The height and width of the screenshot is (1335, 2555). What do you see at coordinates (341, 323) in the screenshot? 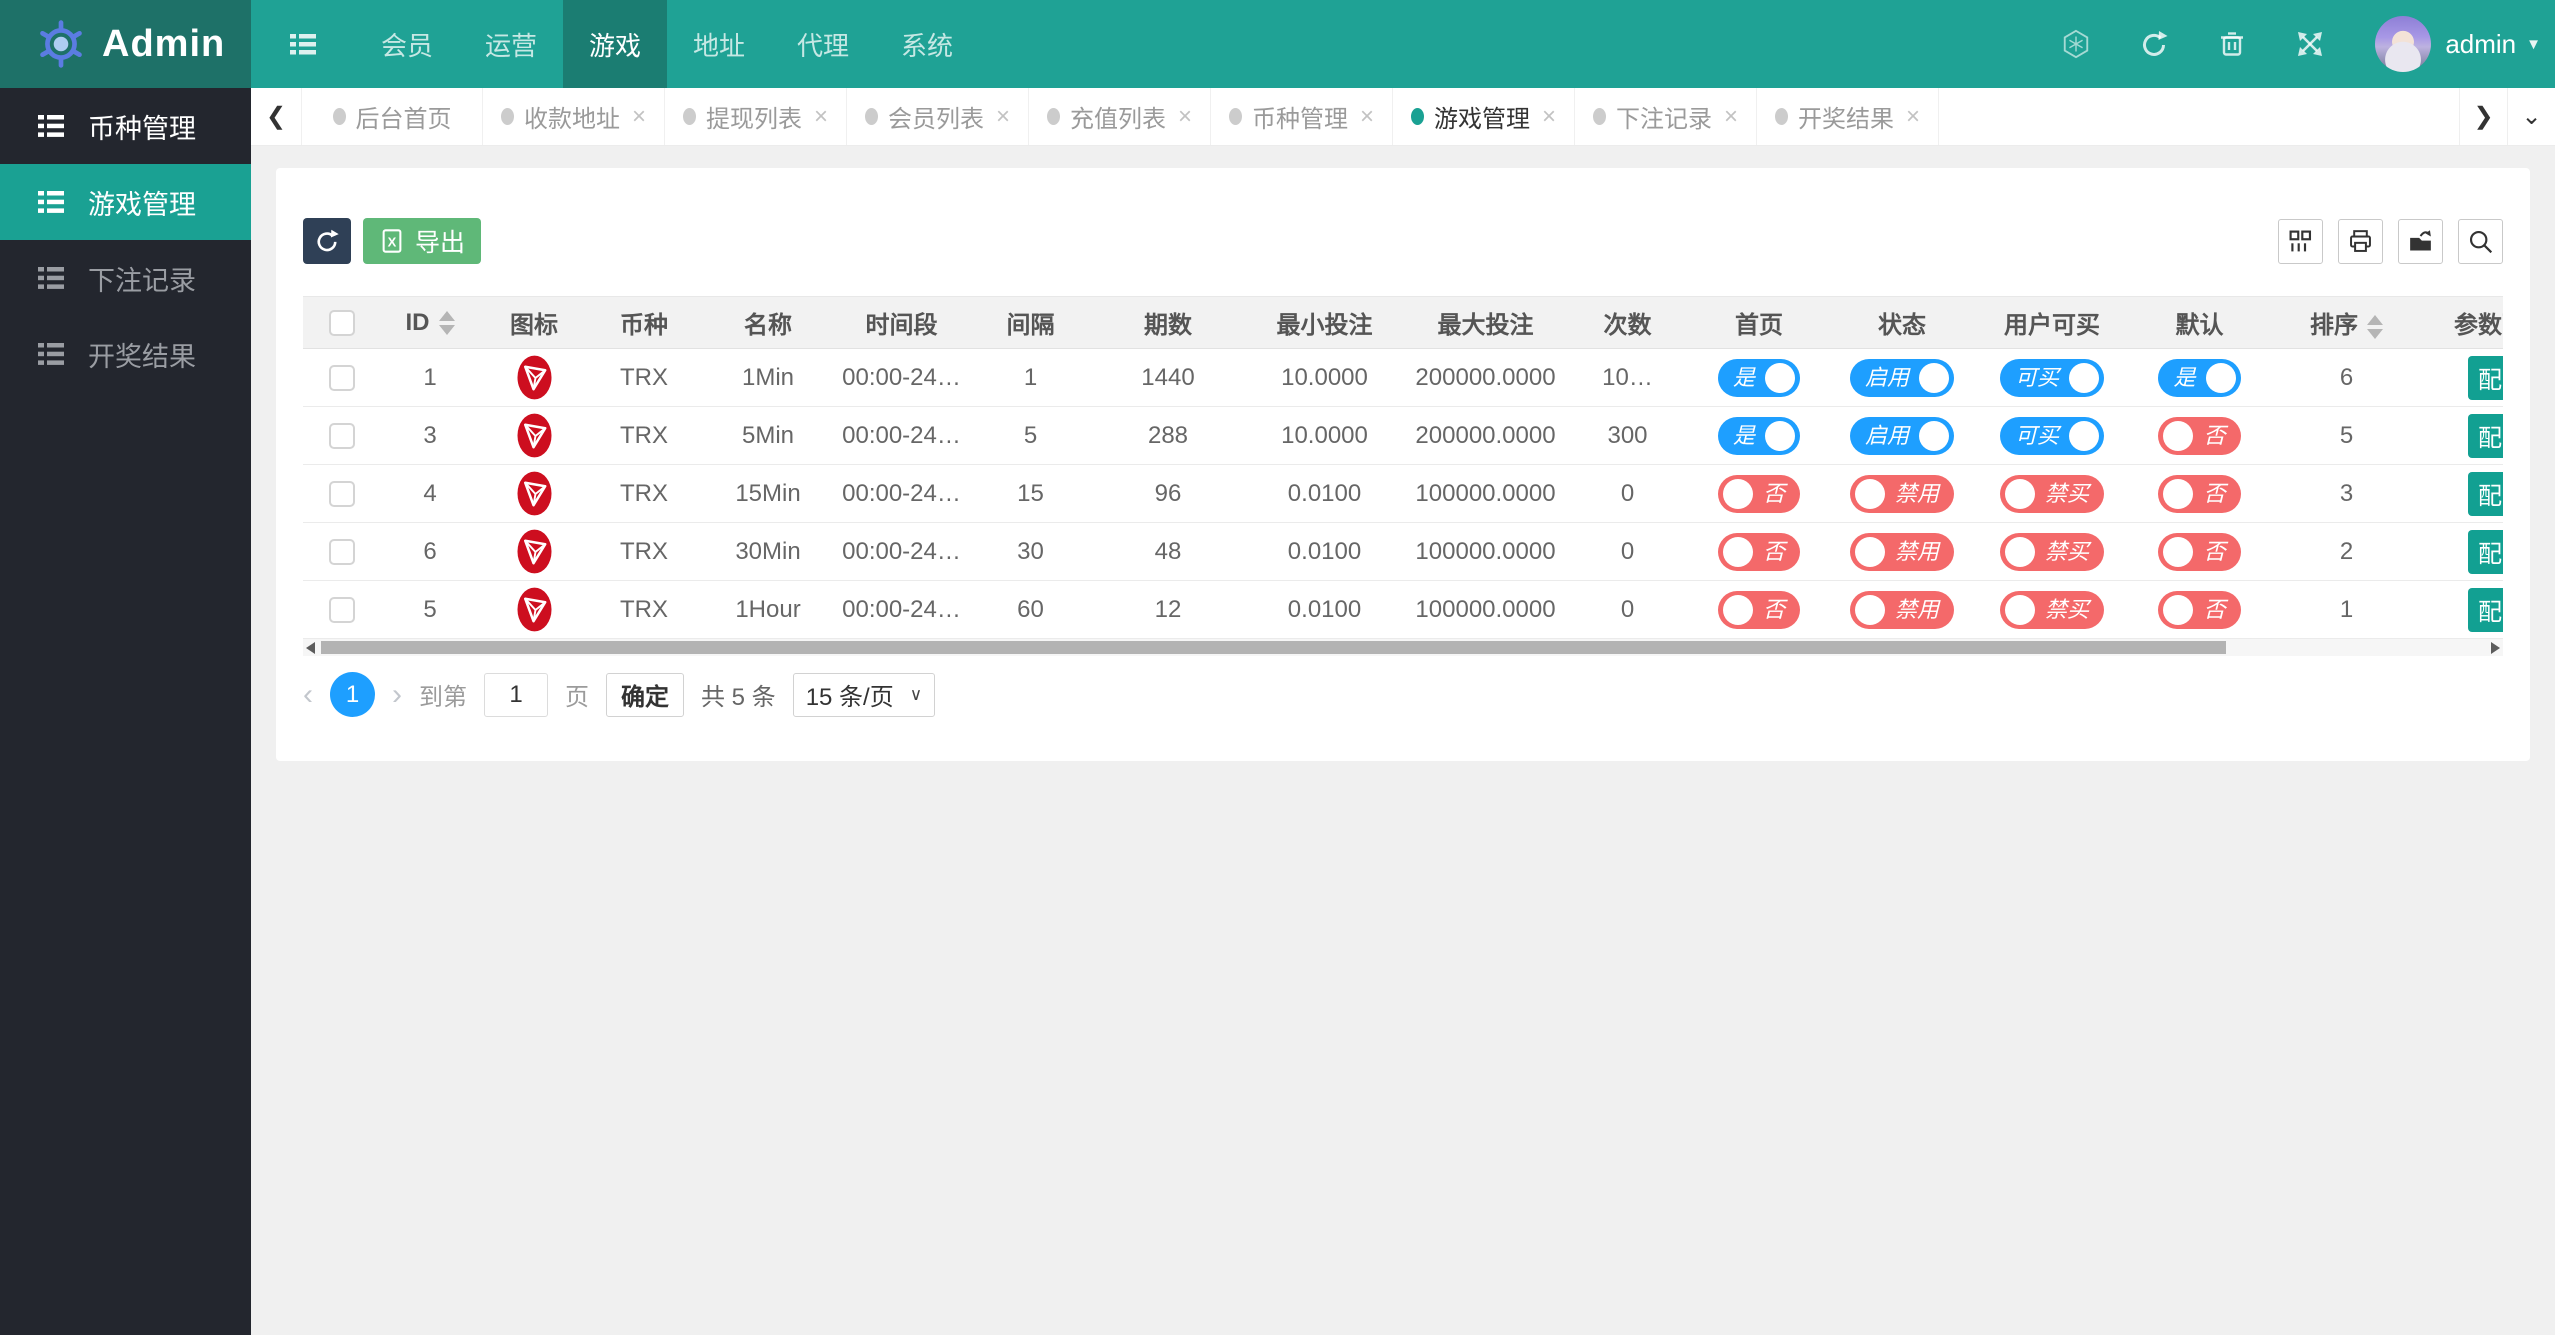
I see `select-all-checkbox` at bounding box center [341, 323].